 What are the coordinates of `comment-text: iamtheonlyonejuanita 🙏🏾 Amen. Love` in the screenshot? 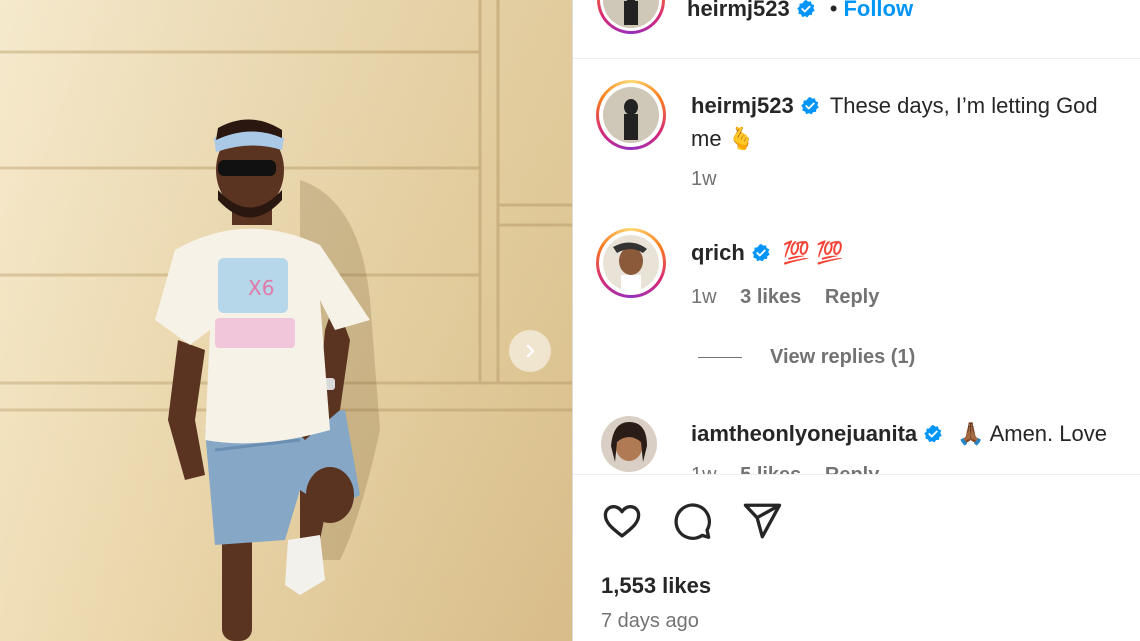 It's located at (899, 433).